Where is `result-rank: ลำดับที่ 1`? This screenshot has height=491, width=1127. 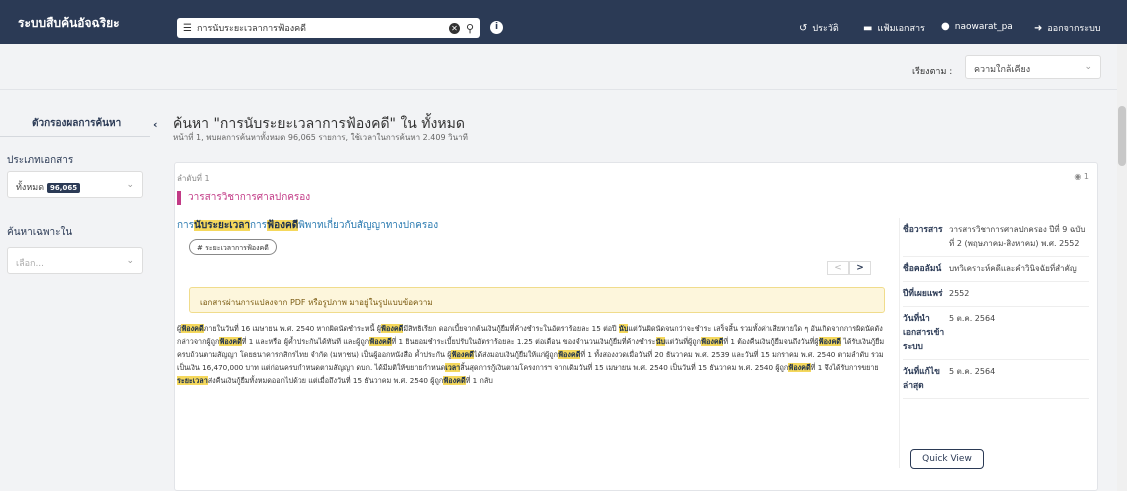
result-rank: ลำดับที่ 1 is located at coordinates (193, 178).